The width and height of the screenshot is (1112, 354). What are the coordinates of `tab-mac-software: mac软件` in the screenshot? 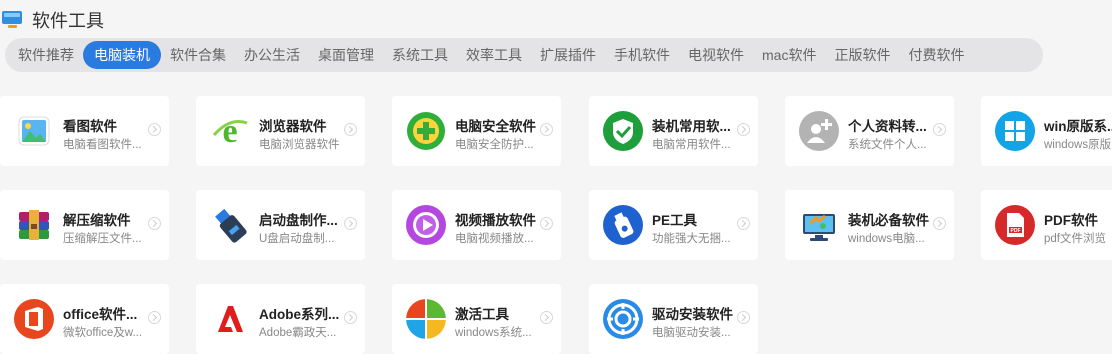 It's located at (789, 55).